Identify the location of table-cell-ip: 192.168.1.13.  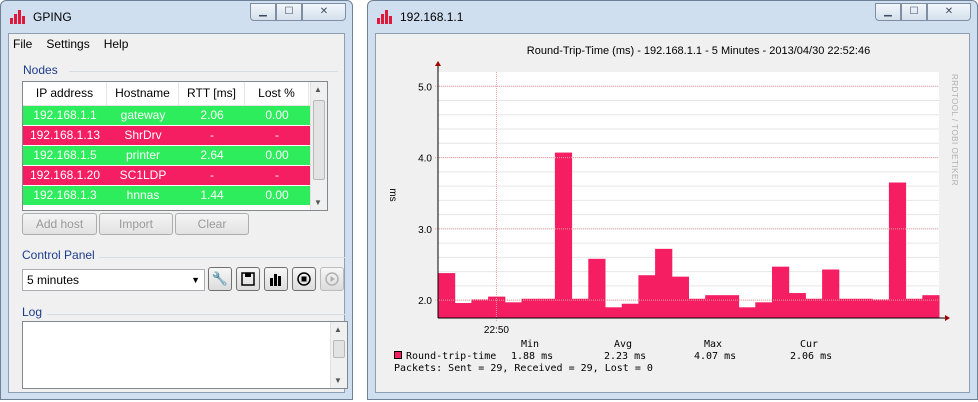
(65, 135).